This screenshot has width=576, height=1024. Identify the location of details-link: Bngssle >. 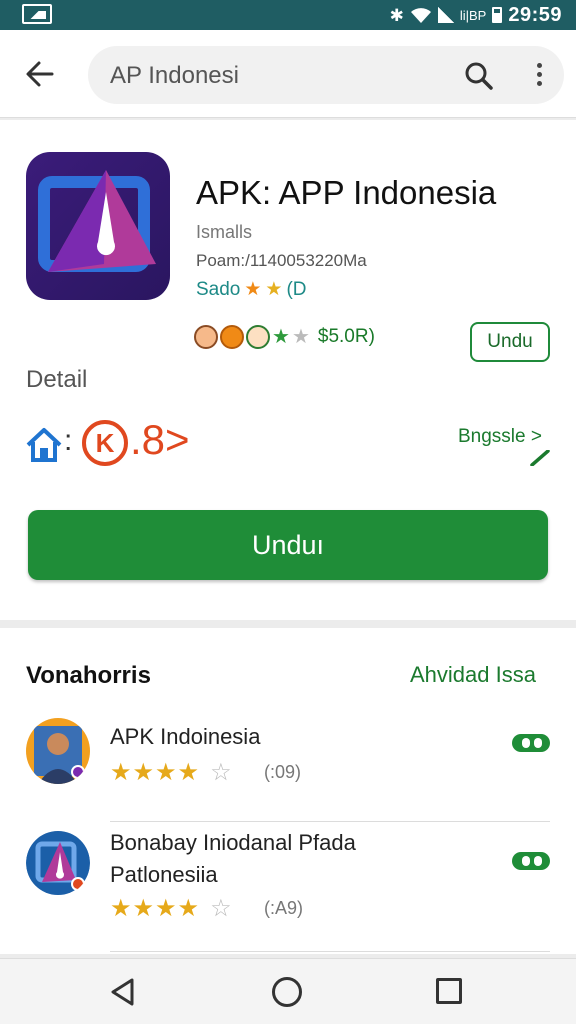
(500, 437).